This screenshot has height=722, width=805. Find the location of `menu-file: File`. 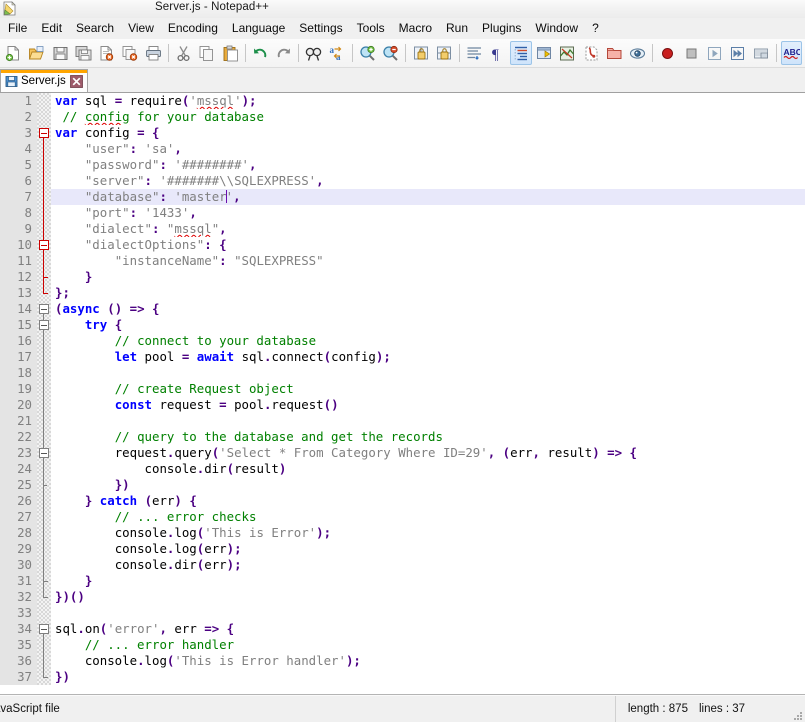

menu-file: File is located at coordinates (17, 28).